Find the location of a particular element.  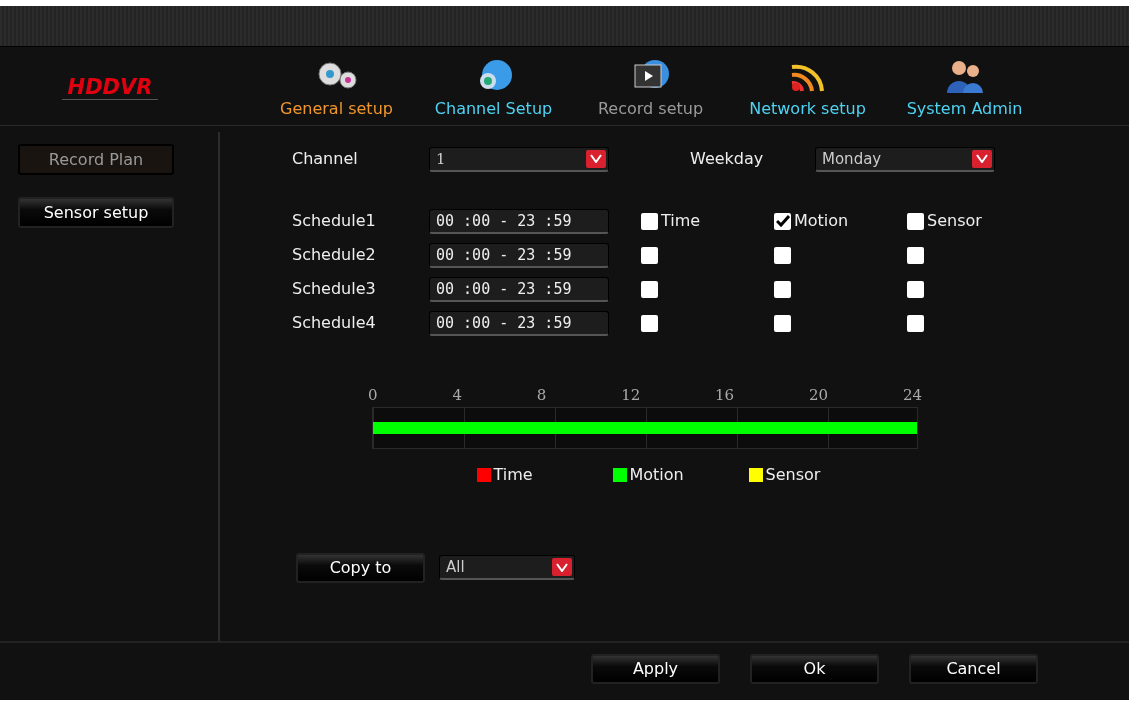

channel-dropdown: 1 is located at coordinates (519, 159).